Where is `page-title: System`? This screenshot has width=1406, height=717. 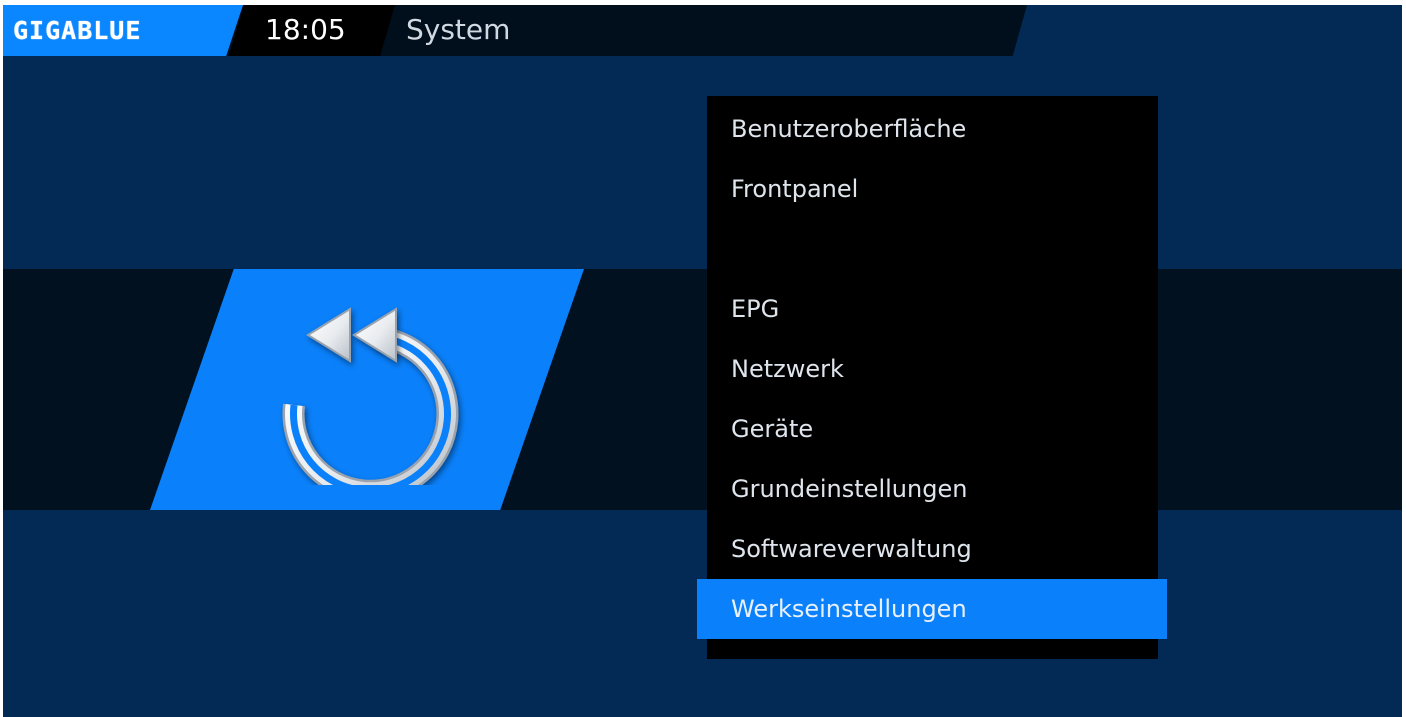
page-title: System is located at coordinates (458, 29).